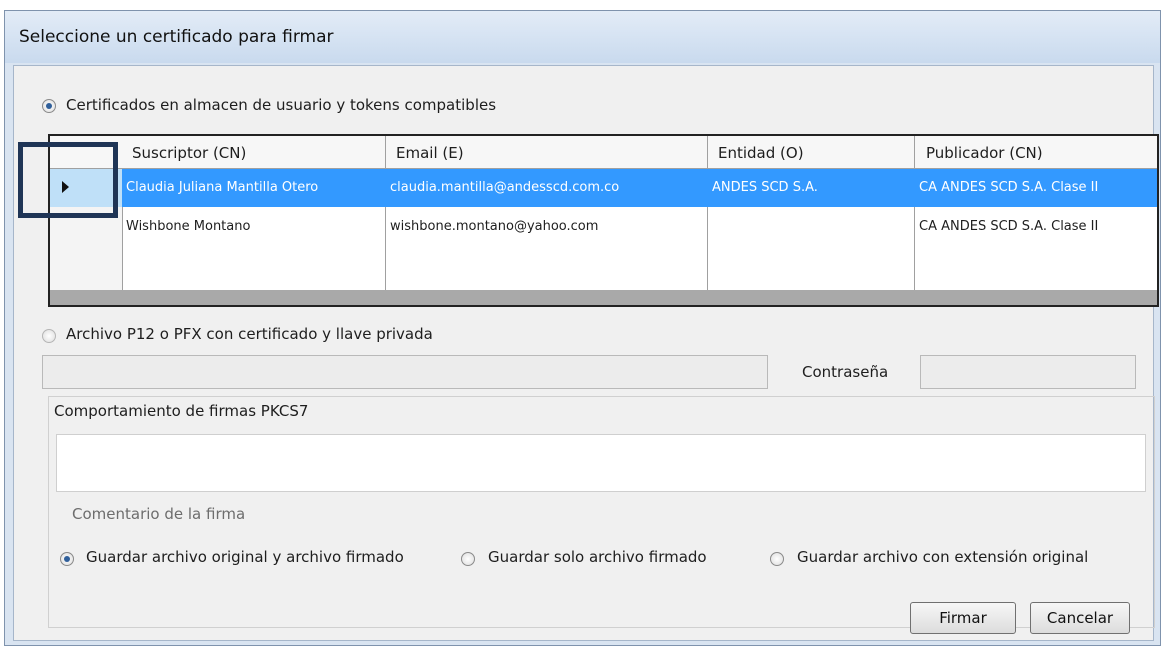 This screenshot has width=1167, height=652. I want to click on save-original-extension-label: Guardar archivo con extensión original, so click(943, 557).